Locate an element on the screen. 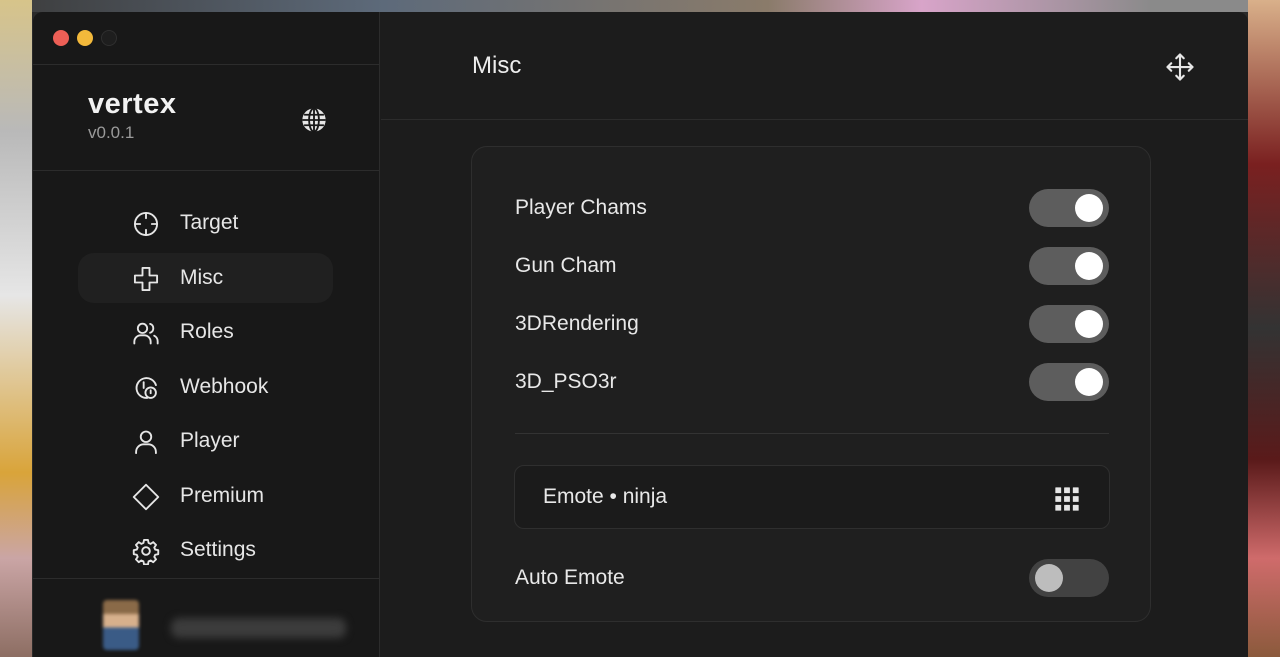 The height and width of the screenshot is (657, 1280). sidebar-item-label: Settings is located at coordinates (218, 549).